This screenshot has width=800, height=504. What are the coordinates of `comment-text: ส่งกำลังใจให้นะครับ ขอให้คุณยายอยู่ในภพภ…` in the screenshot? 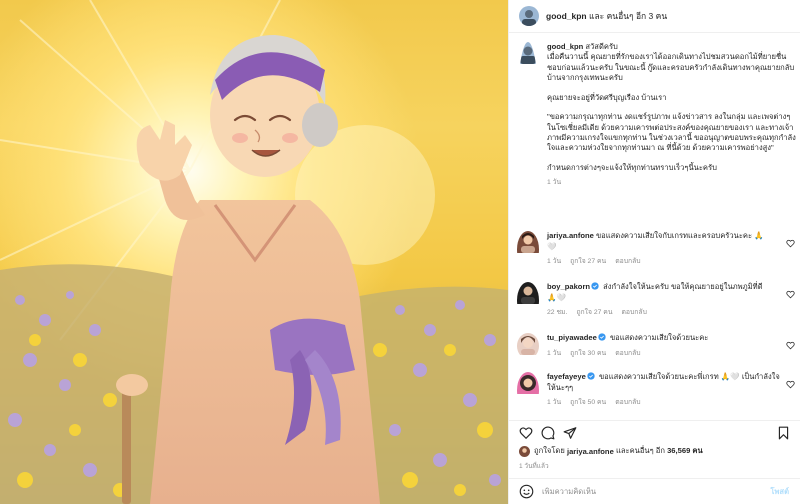 It's located at (683, 286).